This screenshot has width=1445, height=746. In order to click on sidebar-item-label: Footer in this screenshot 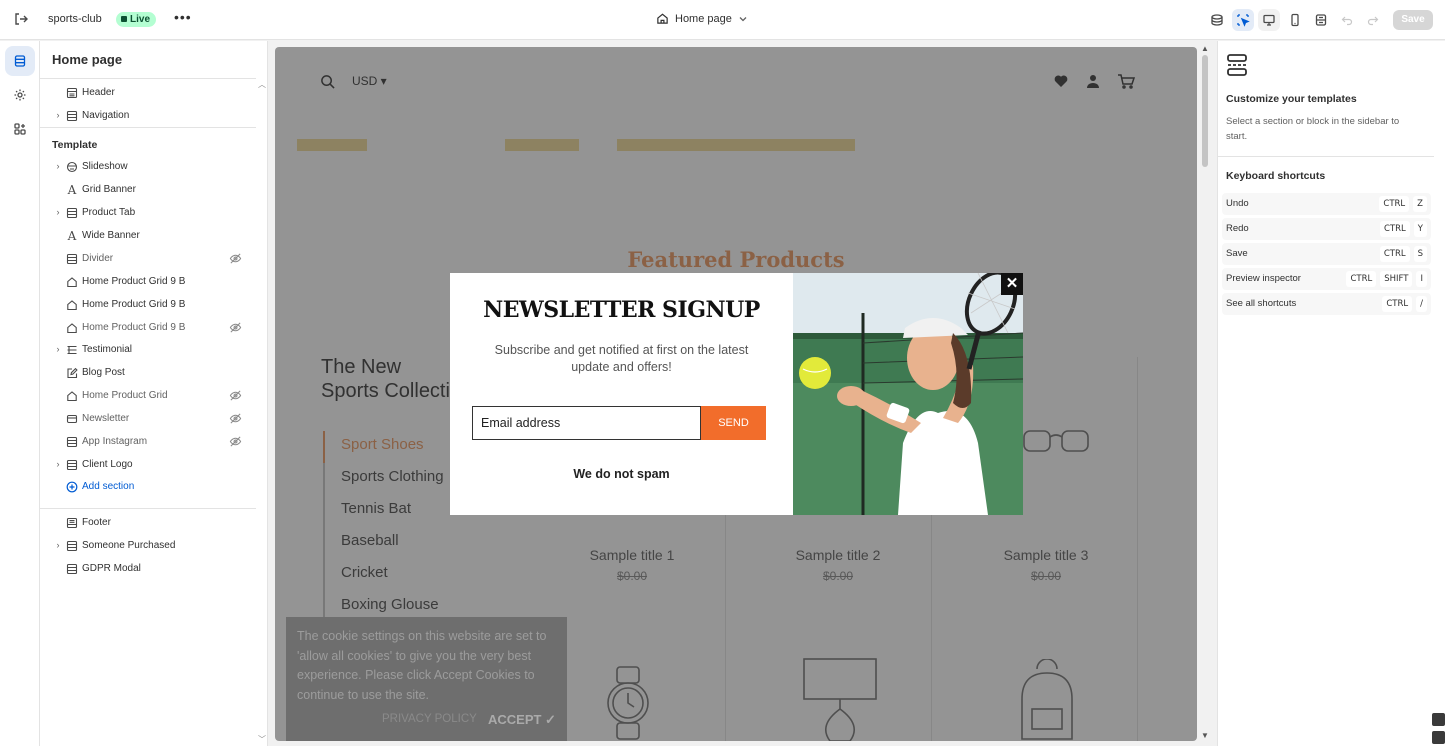, I will do `click(96, 522)`.